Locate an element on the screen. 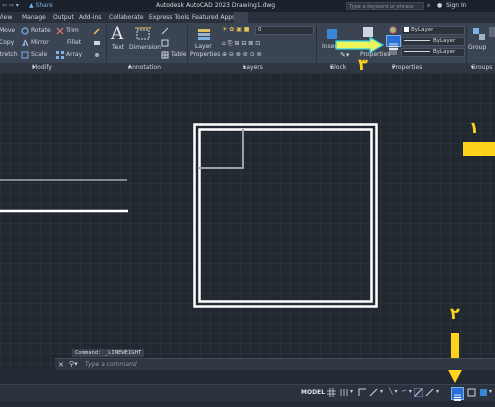 This screenshot has height=407, width=495. ortho-icon is located at coordinates (362, 392).